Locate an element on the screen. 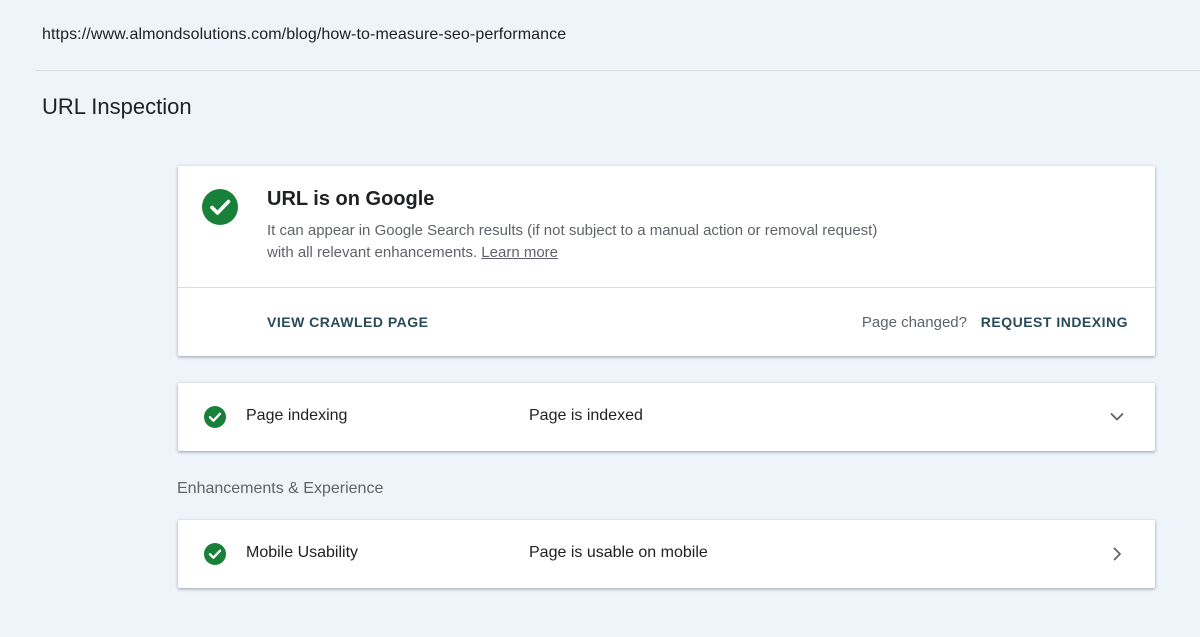 The height and width of the screenshot is (637, 1200). page-title: URL Inspection is located at coordinates (117, 106).